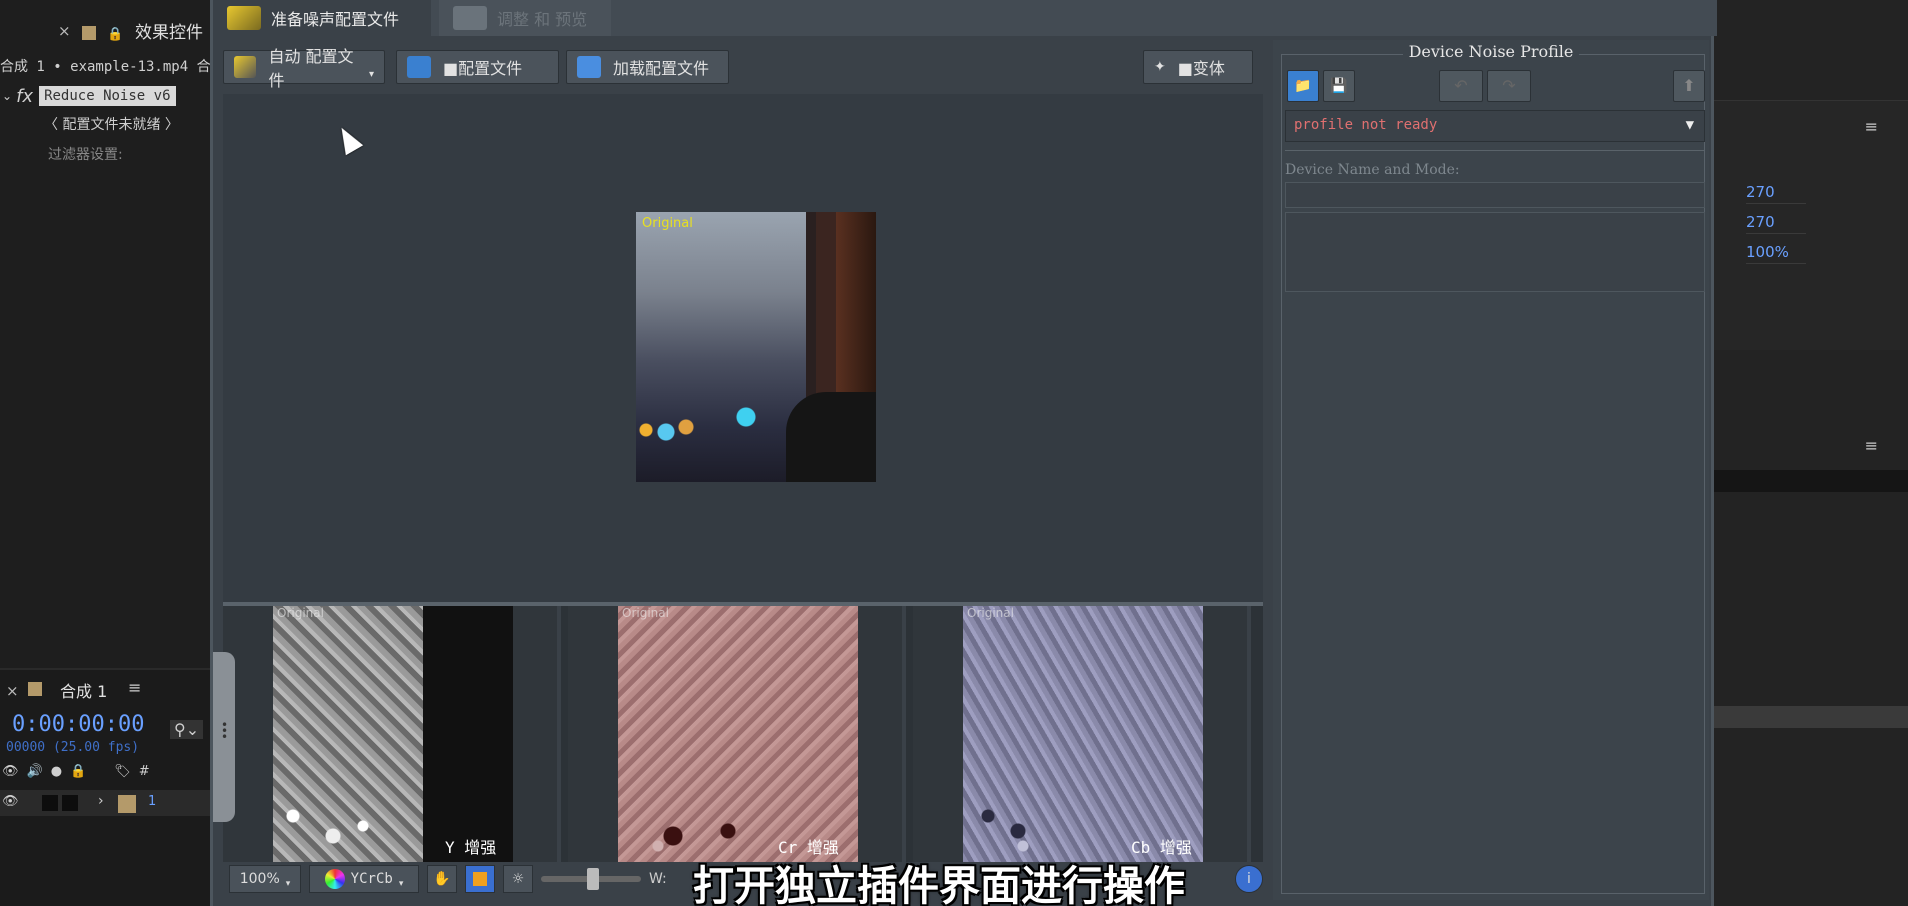  Describe the element at coordinates (1366, 125) in the screenshot. I see `dropdown-value: profile not ready` at that location.